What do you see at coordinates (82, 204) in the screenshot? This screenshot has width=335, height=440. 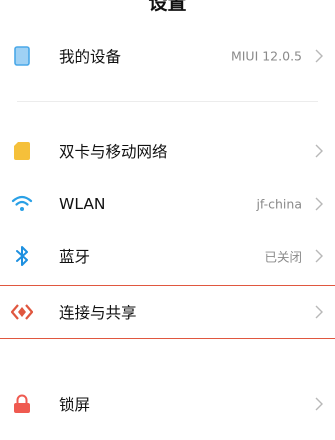 I see `settings-item-label: WLAN` at bounding box center [82, 204].